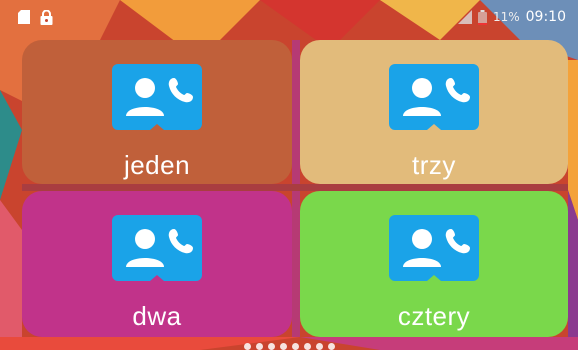  Describe the element at coordinates (434, 165) in the screenshot. I see `tile-label: trzy` at that location.